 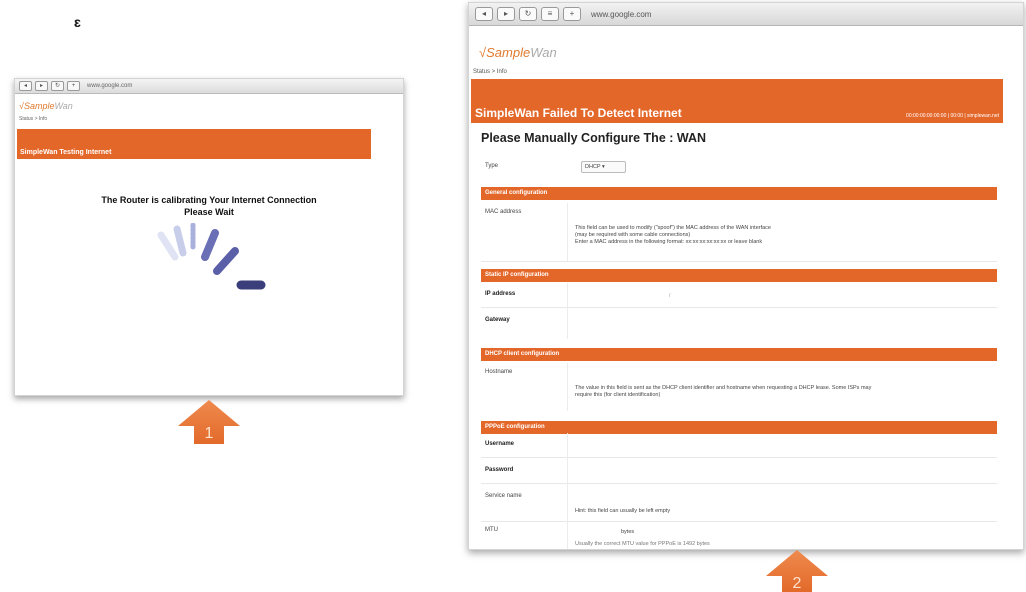 I want to click on chevron-down-icon: ▾, so click(x=603, y=167).